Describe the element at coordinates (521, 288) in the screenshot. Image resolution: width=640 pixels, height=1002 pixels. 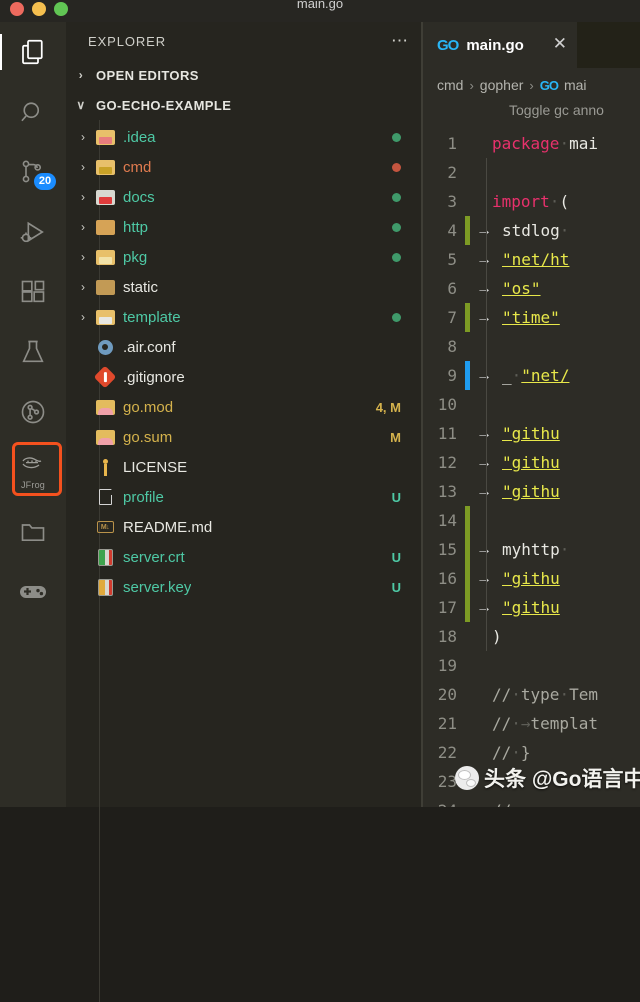
I see `code-text: "os"` at that location.